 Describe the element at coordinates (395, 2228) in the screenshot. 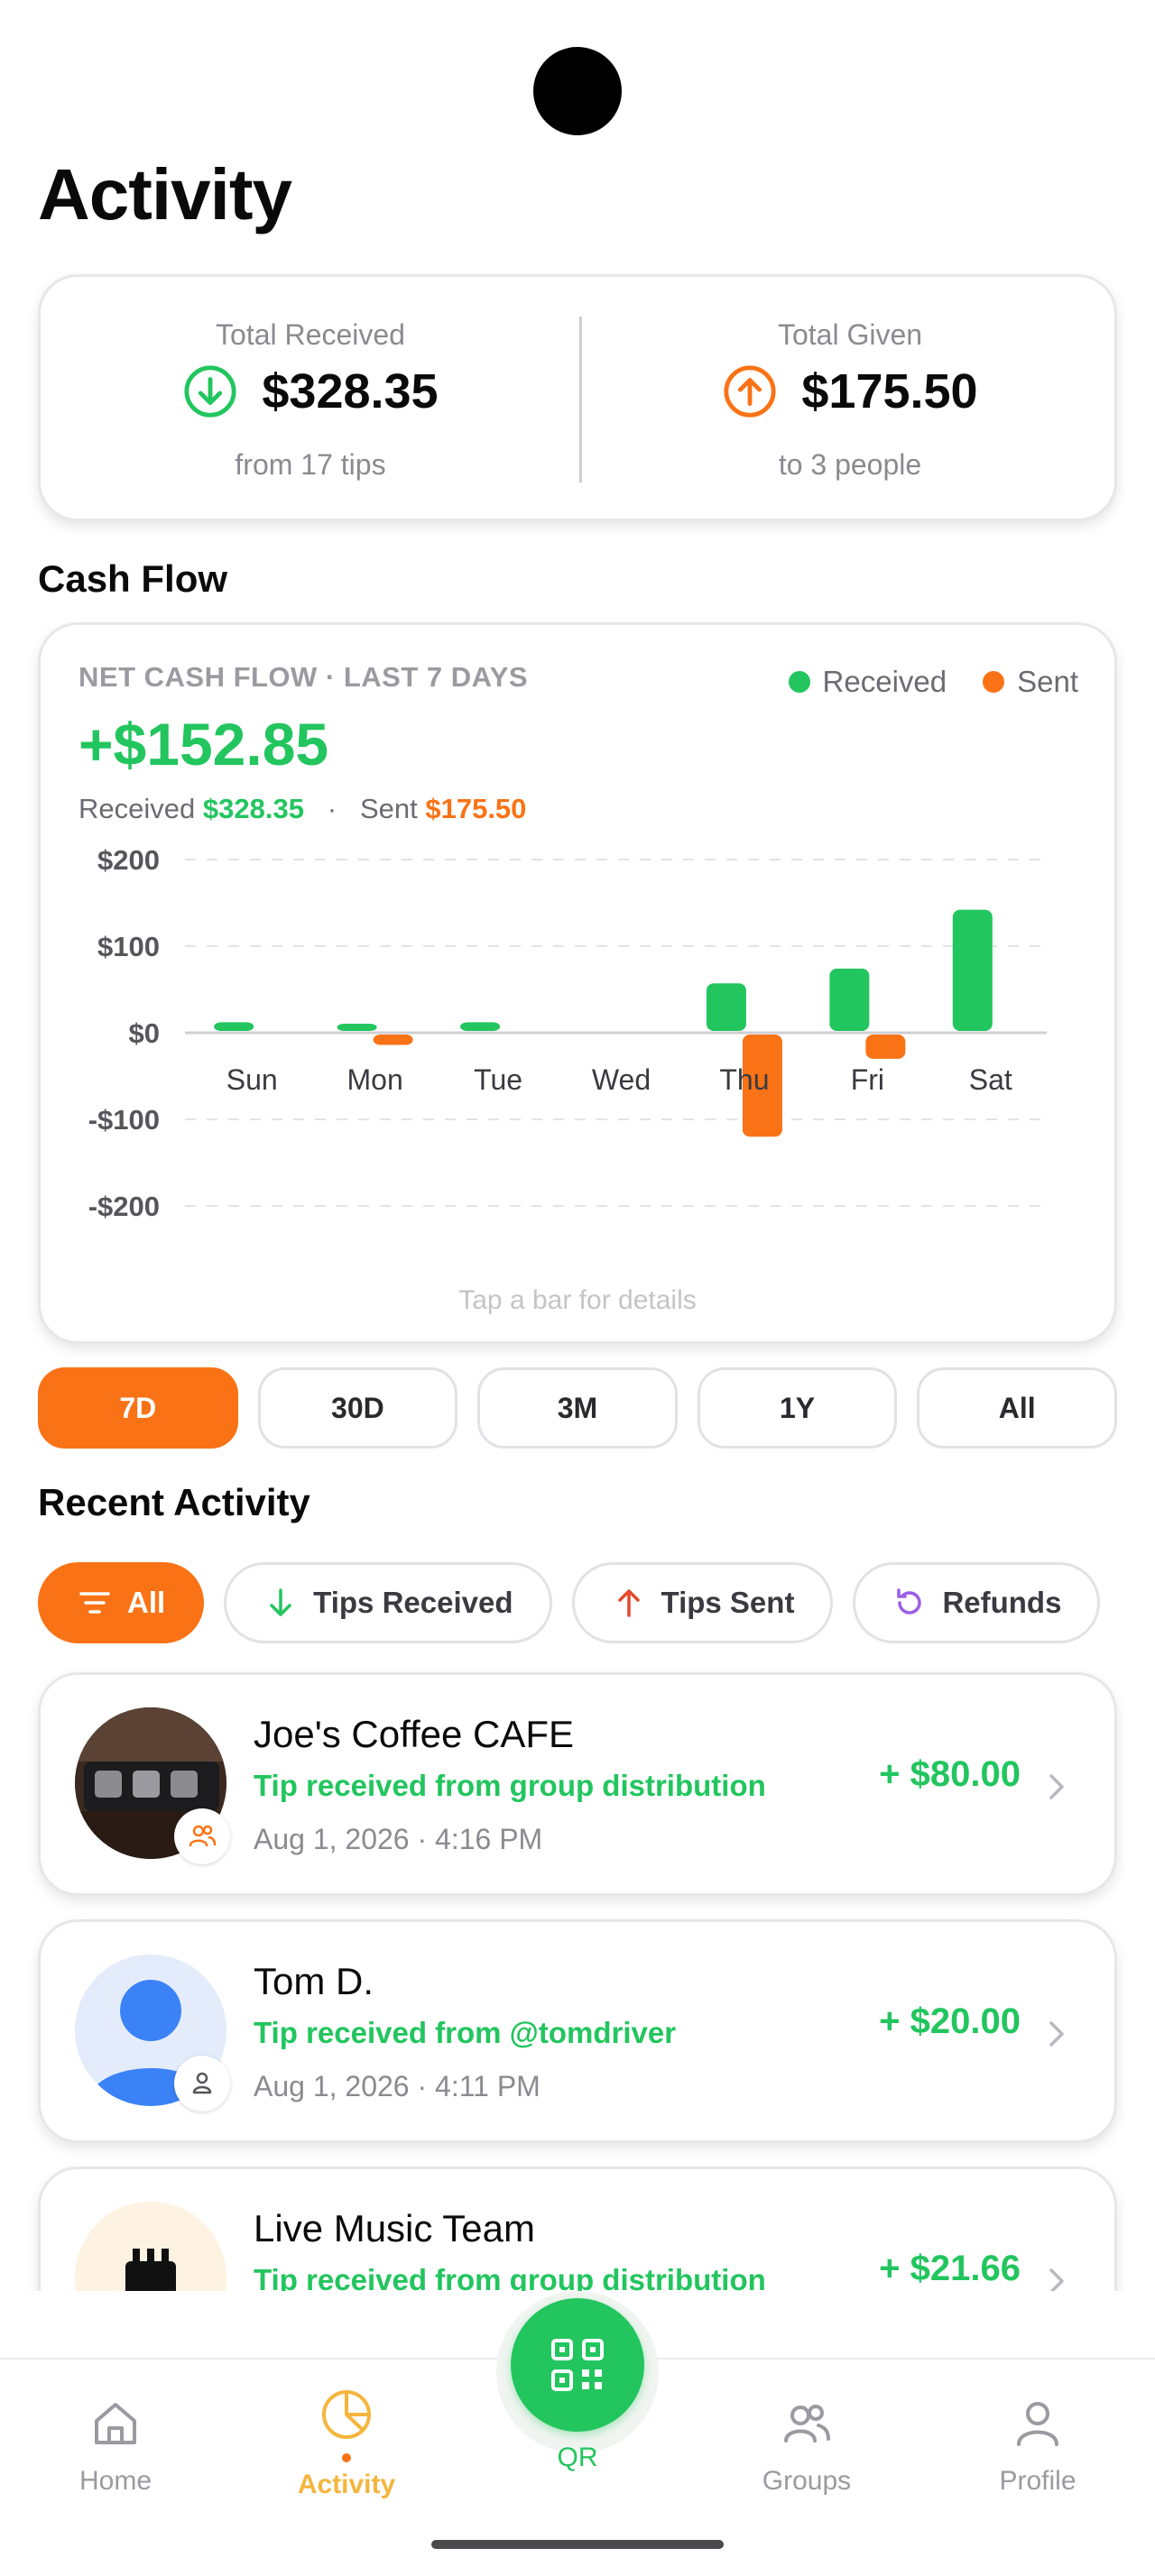

I see `activity-name: Live Music Team` at that location.